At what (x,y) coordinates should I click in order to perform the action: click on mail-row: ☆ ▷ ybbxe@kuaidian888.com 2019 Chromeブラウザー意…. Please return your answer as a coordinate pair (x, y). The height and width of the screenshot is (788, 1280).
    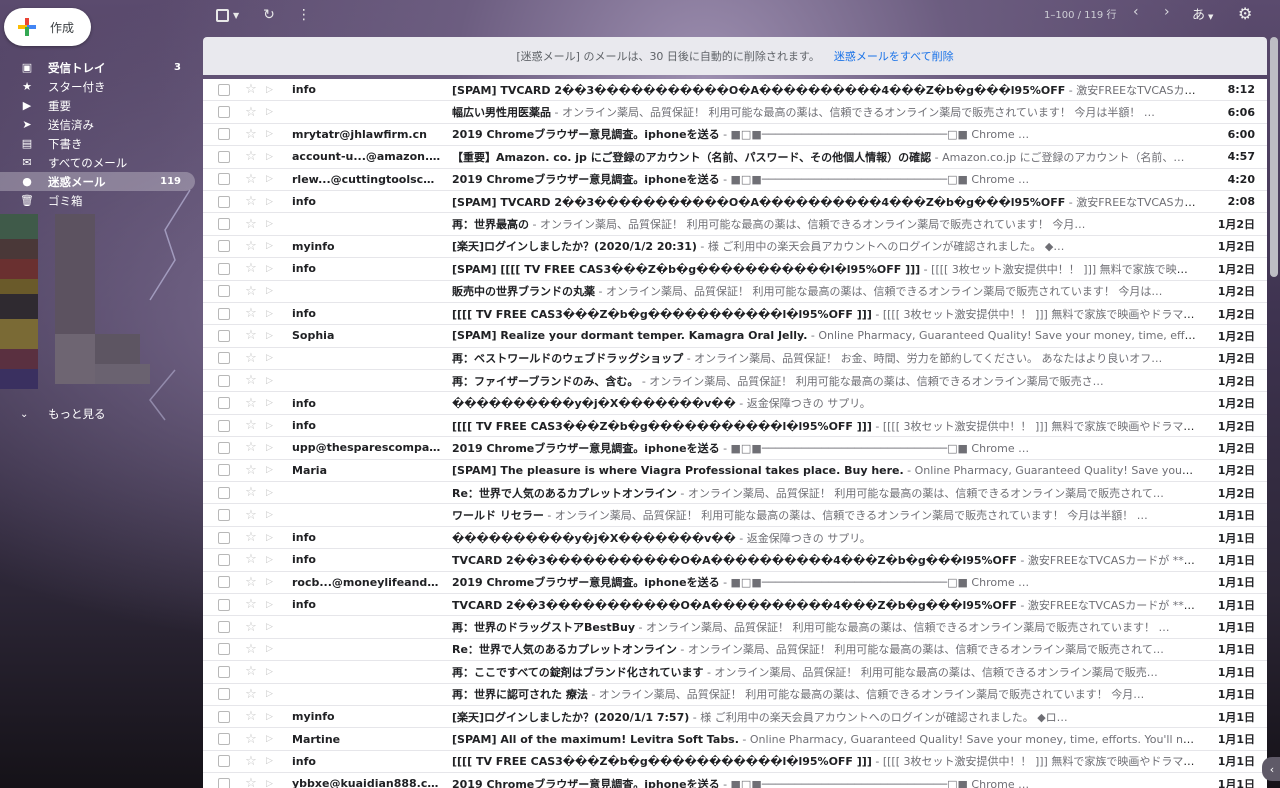
    Looking at the image, I should click on (735, 780).